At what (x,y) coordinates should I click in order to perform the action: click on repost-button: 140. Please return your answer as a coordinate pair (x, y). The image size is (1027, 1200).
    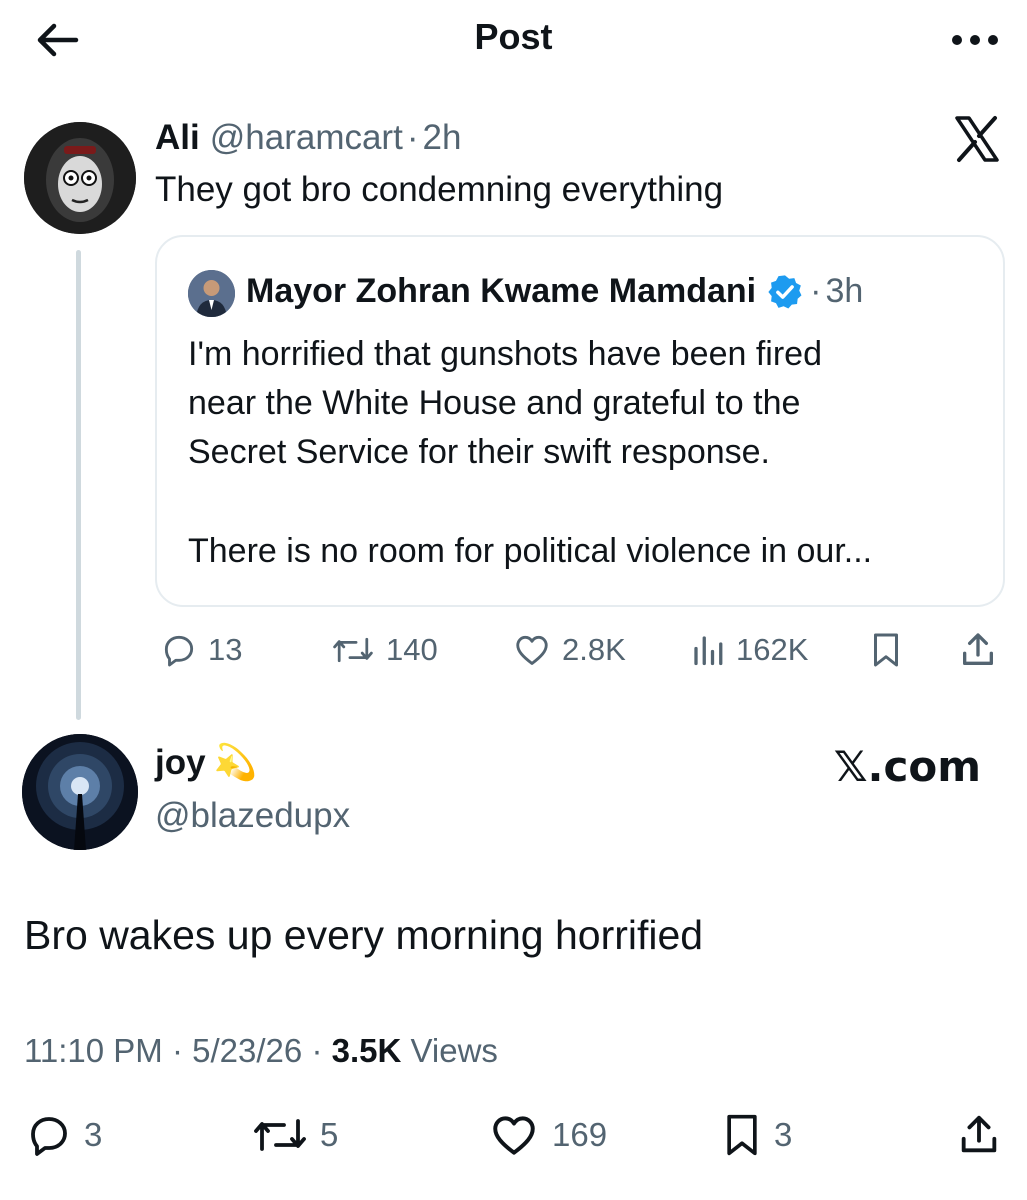
    Looking at the image, I should click on (384, 650).